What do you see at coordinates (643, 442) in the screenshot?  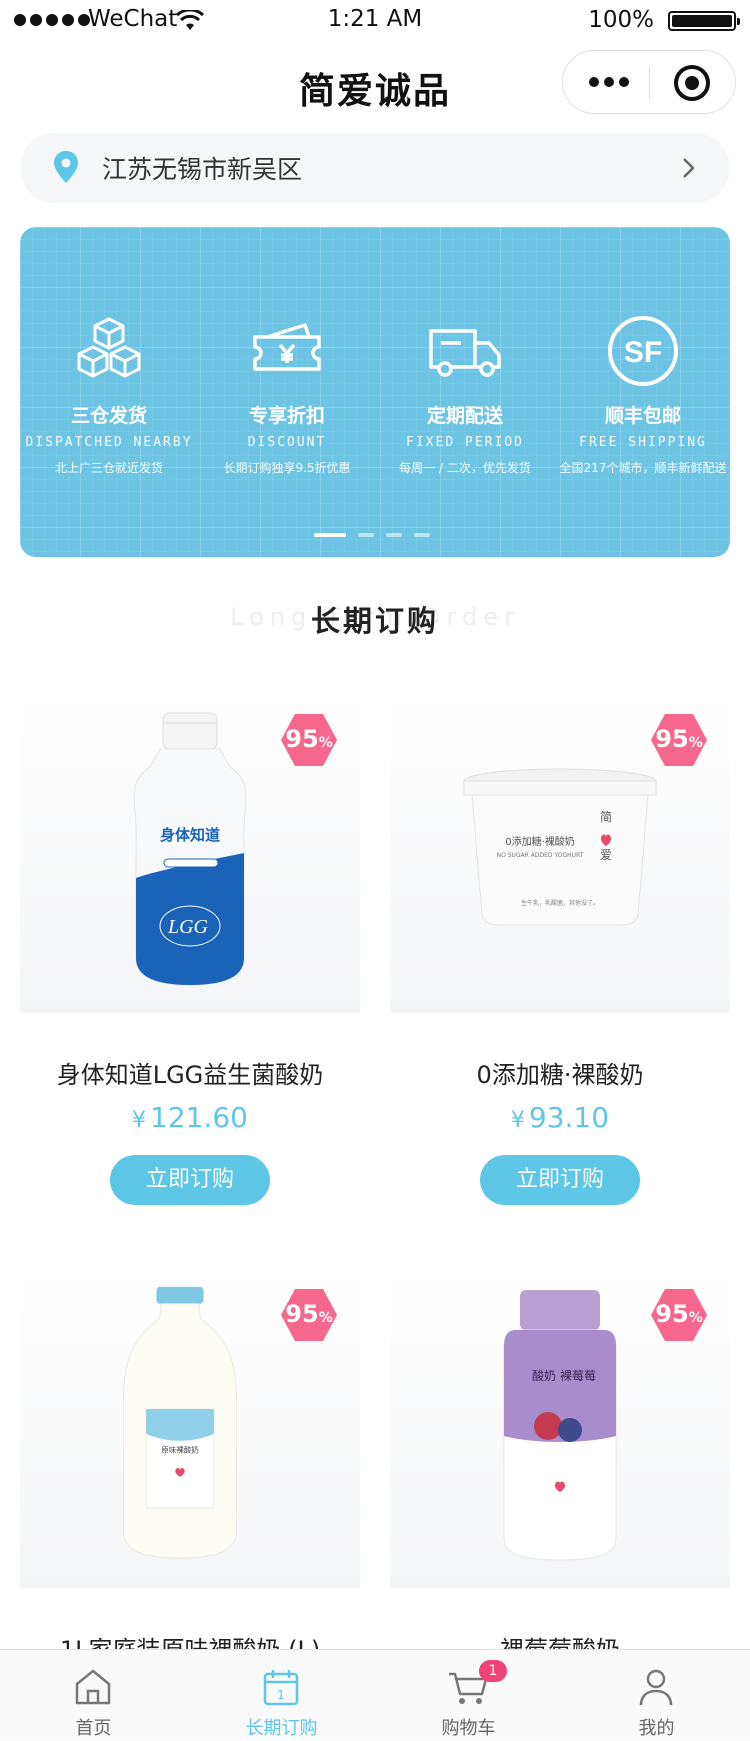 I see `feature-en: FREE SHIPPING` at bounding box center [643, 442].